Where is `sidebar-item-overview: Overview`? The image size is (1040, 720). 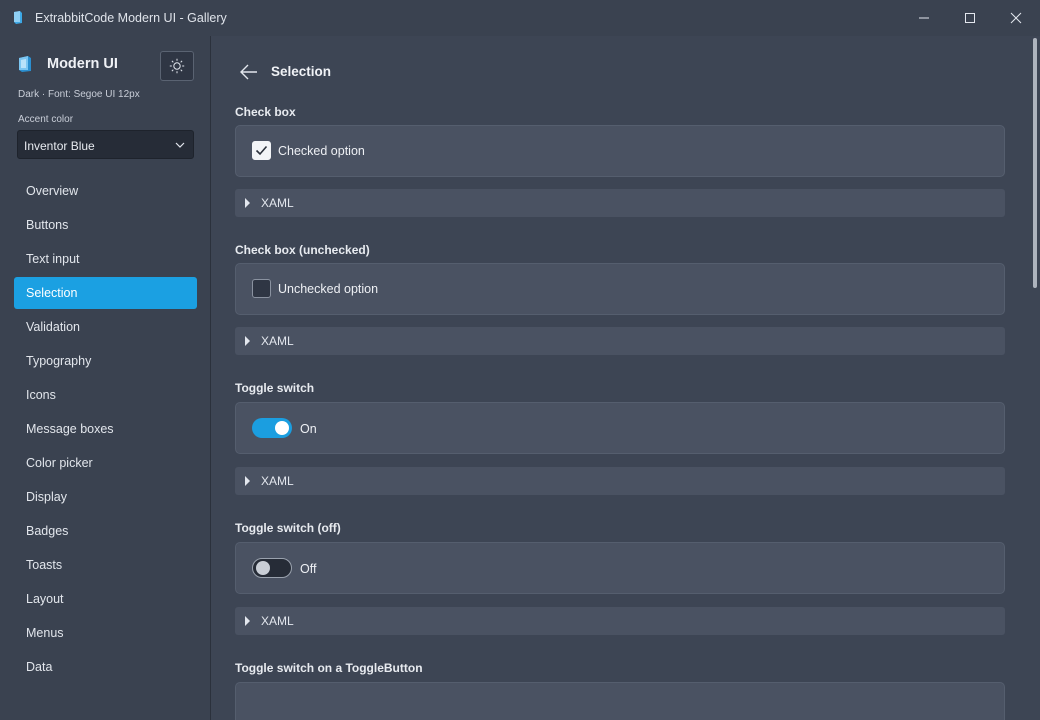 sidebar-item-overview: Overview is located at coordinates (105, 191).